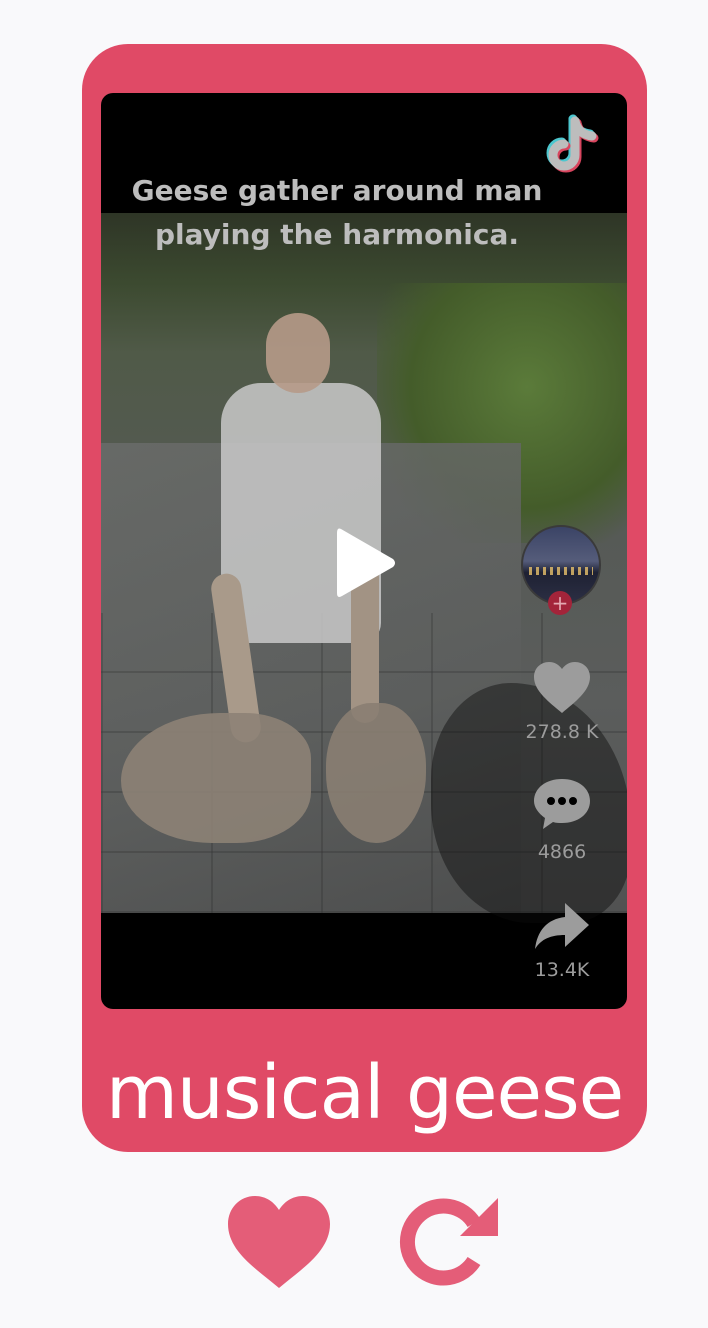  Describe the element at coordinates (562, 732) in the screenshot. I see `like-count: 278.8 K` at that location.